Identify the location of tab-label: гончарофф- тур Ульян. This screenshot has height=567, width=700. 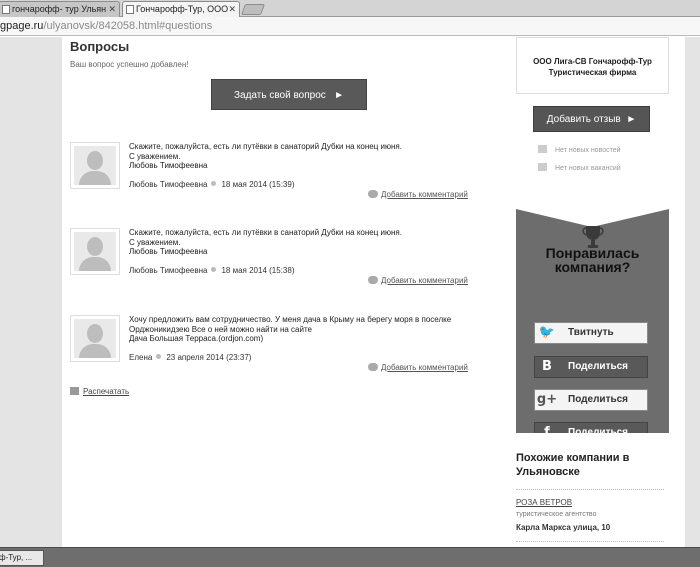
(59, 9).